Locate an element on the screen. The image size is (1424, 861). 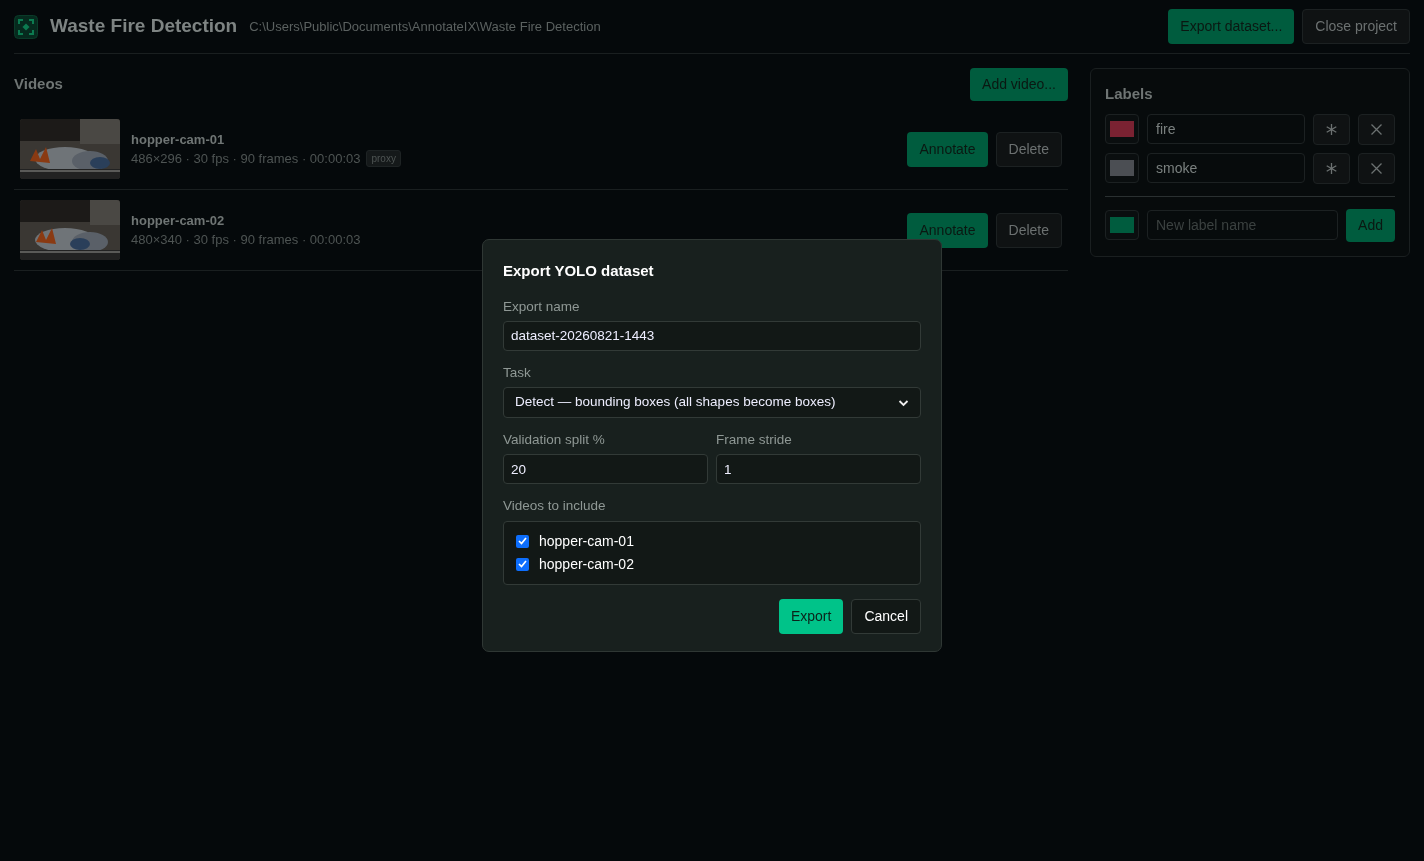
text-field: 20 is located at coordinates (605, 469).